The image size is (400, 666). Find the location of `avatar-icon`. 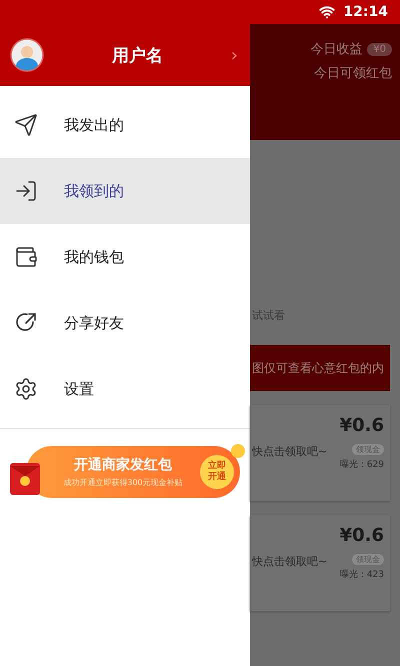

avatar-icon is located at coordinates (27, 55).